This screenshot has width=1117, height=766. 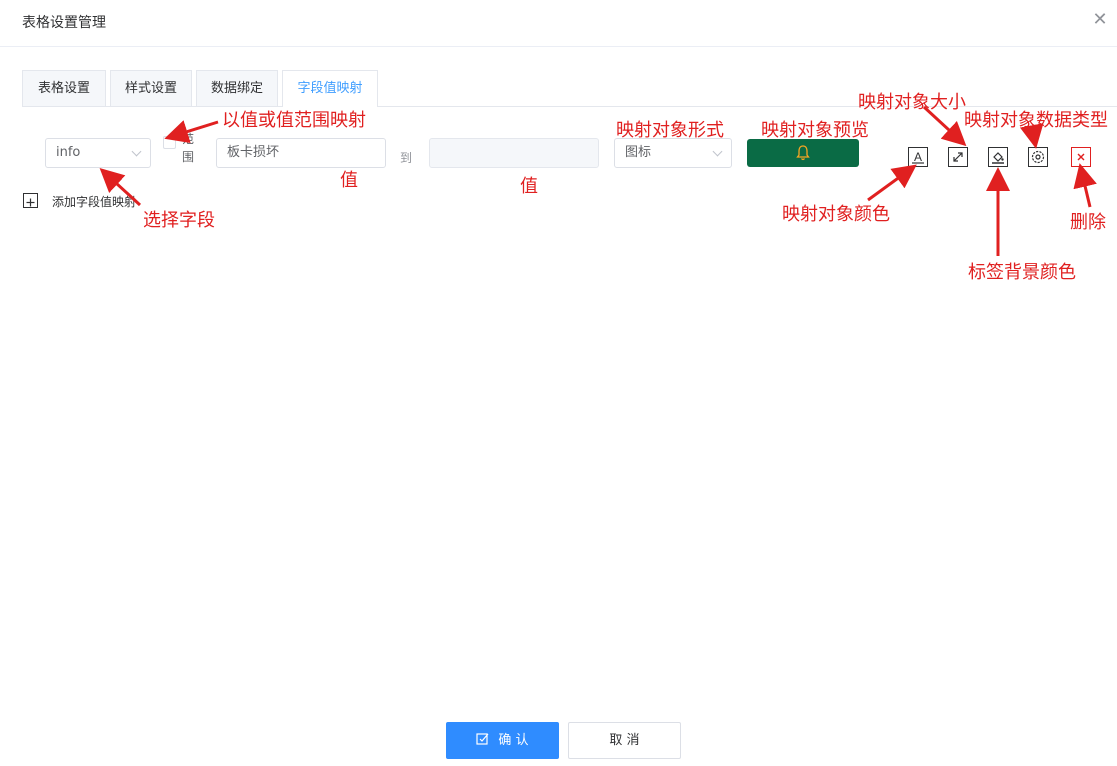 What do you see at coordinates (294, 120) in the screenshot?
I see `annotation-range-mapping: 以值或值范围映射` at bounding box center [294, 120].